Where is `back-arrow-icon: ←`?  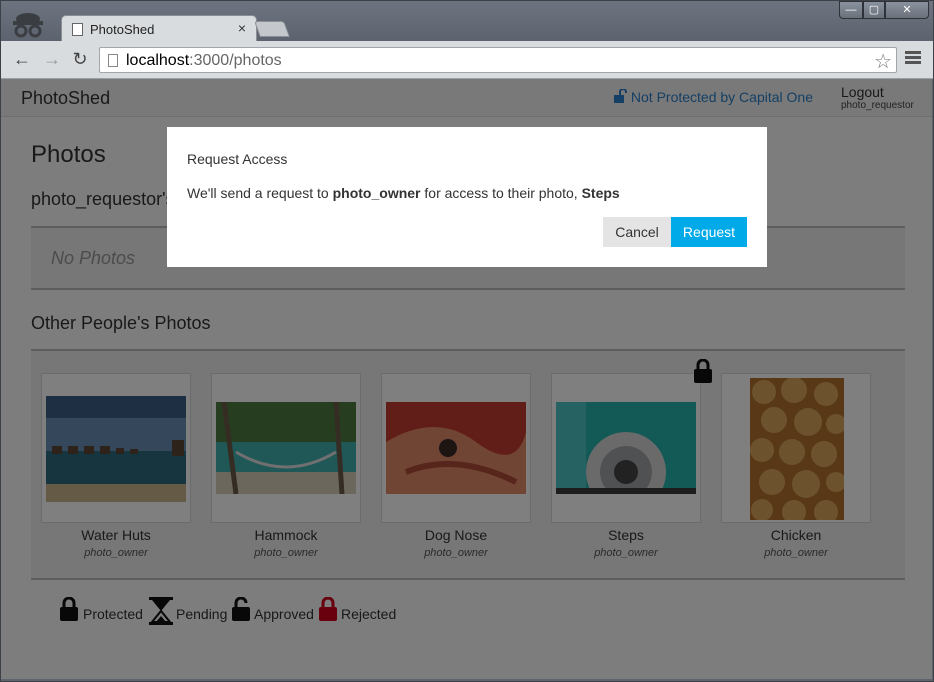
back-arrow-icon: ← is located at coordinates (22, 59).